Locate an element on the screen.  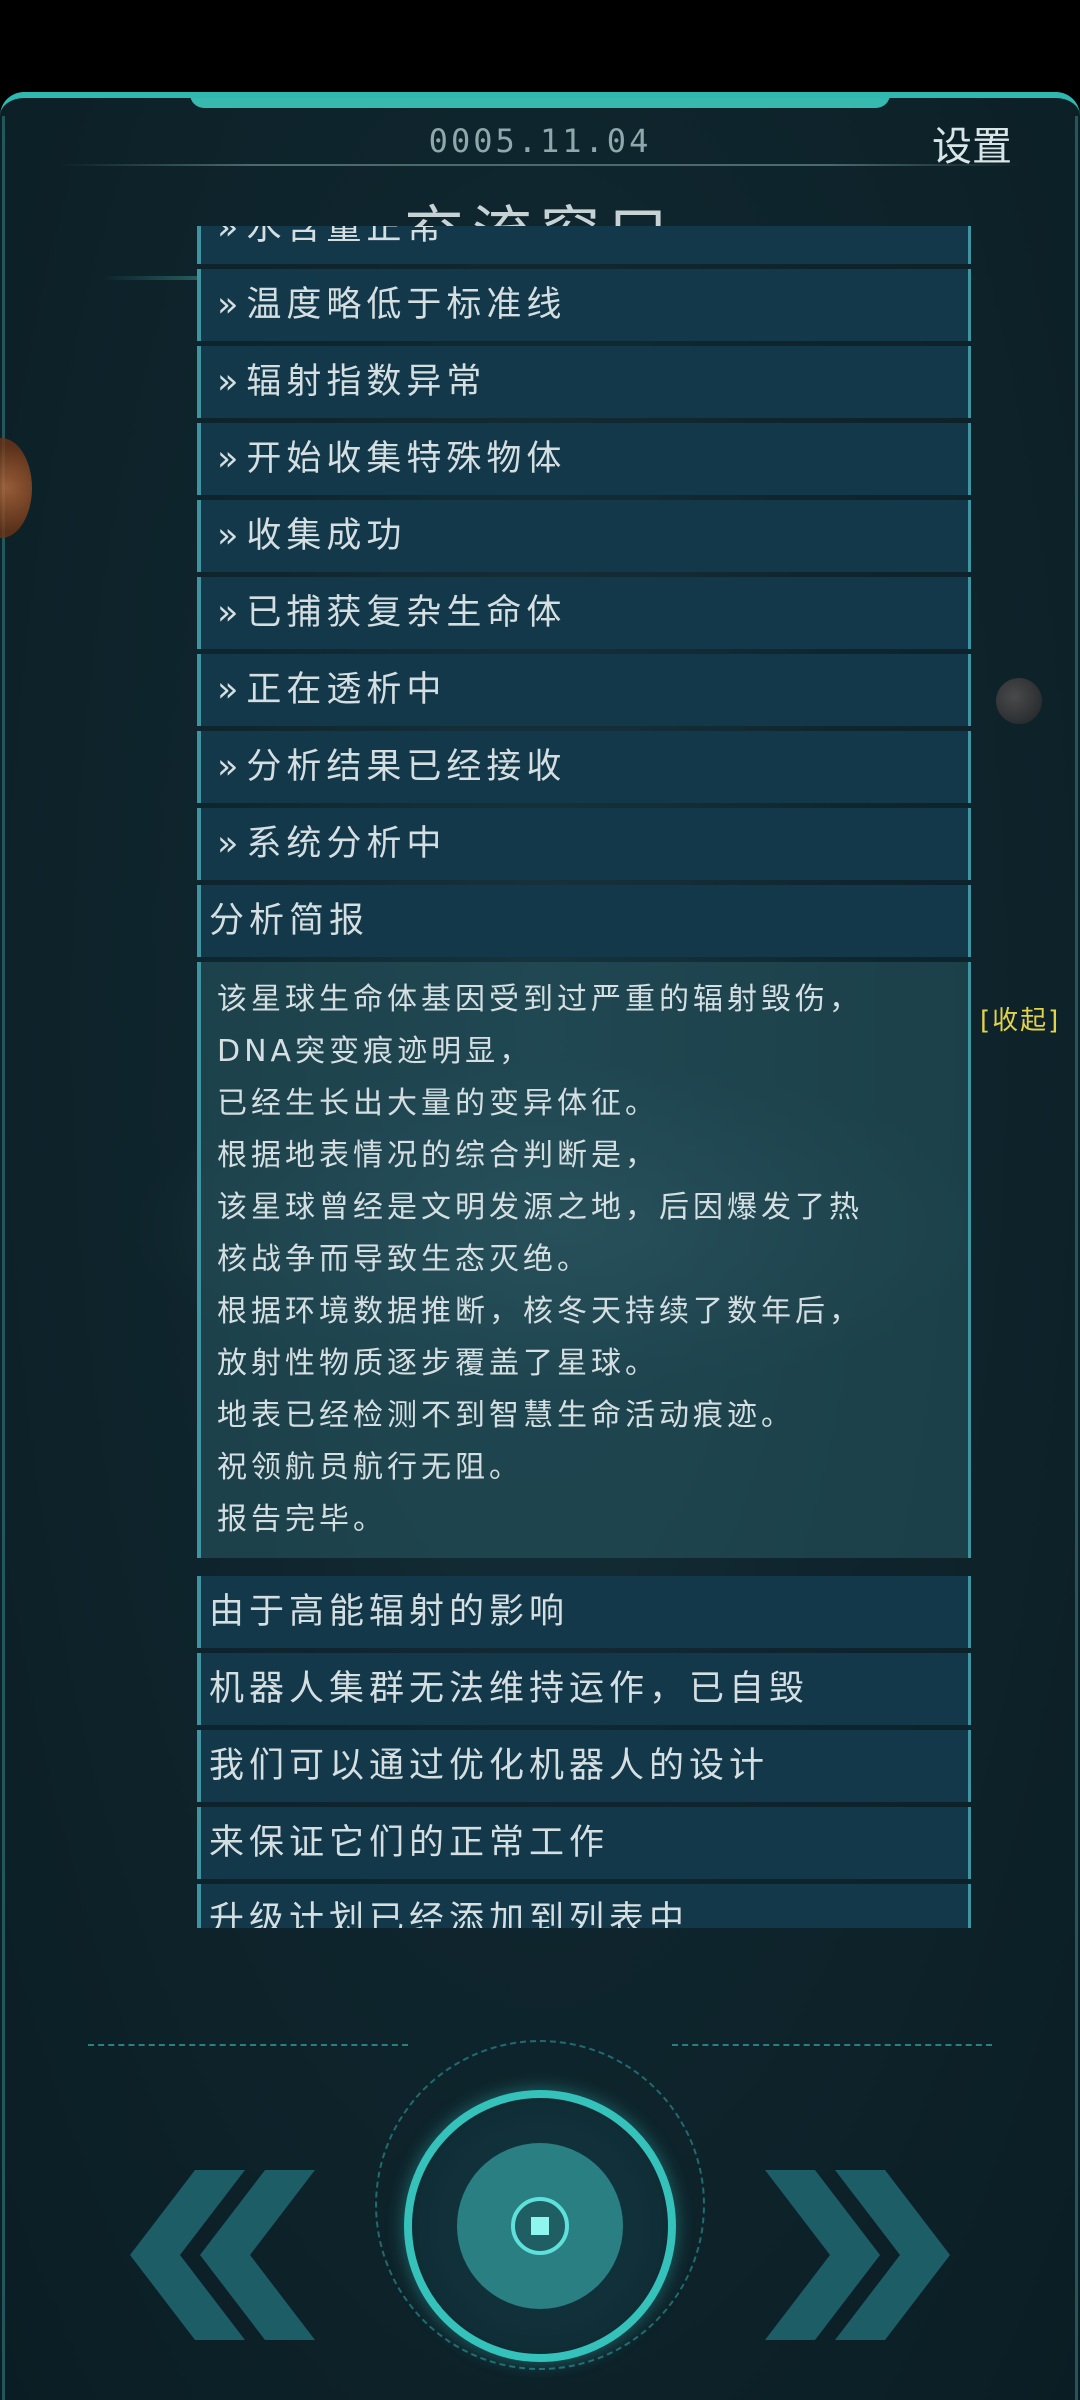
control-divider-left is located at coordinates (248, 2046).